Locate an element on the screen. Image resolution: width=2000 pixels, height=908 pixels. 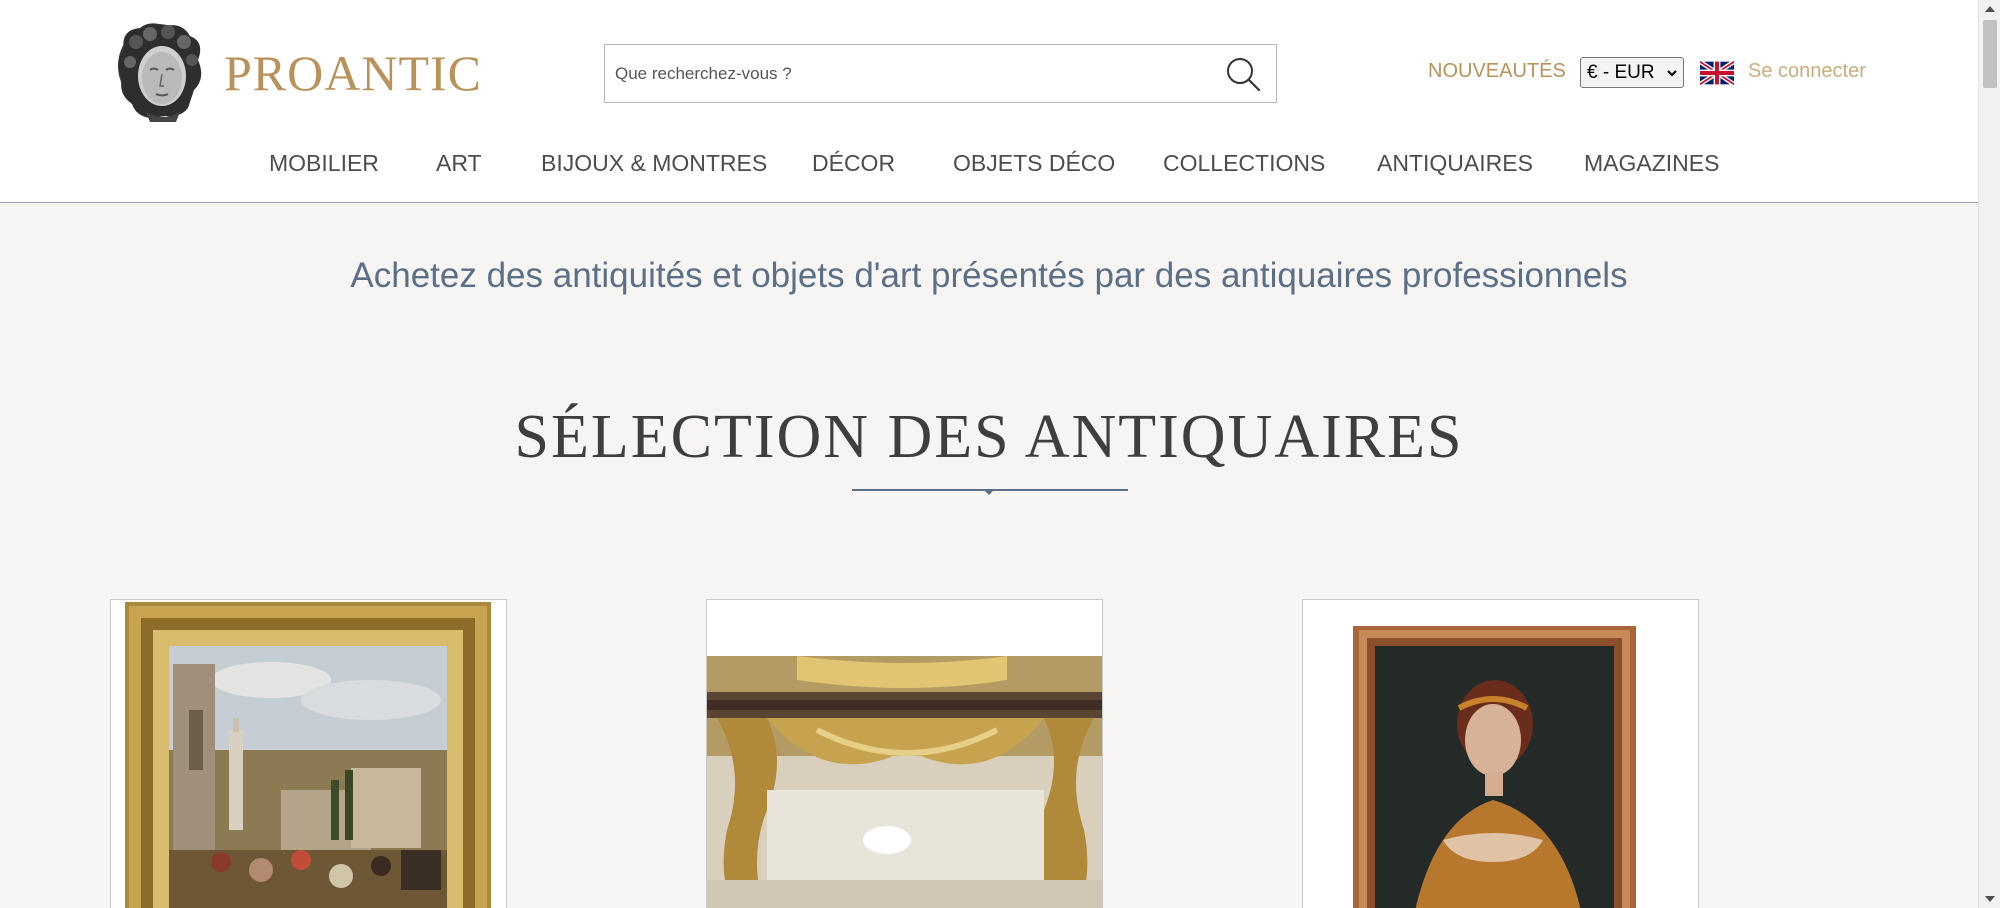
scroll-down-arrow-icon is located at coordinates (1990, 899).